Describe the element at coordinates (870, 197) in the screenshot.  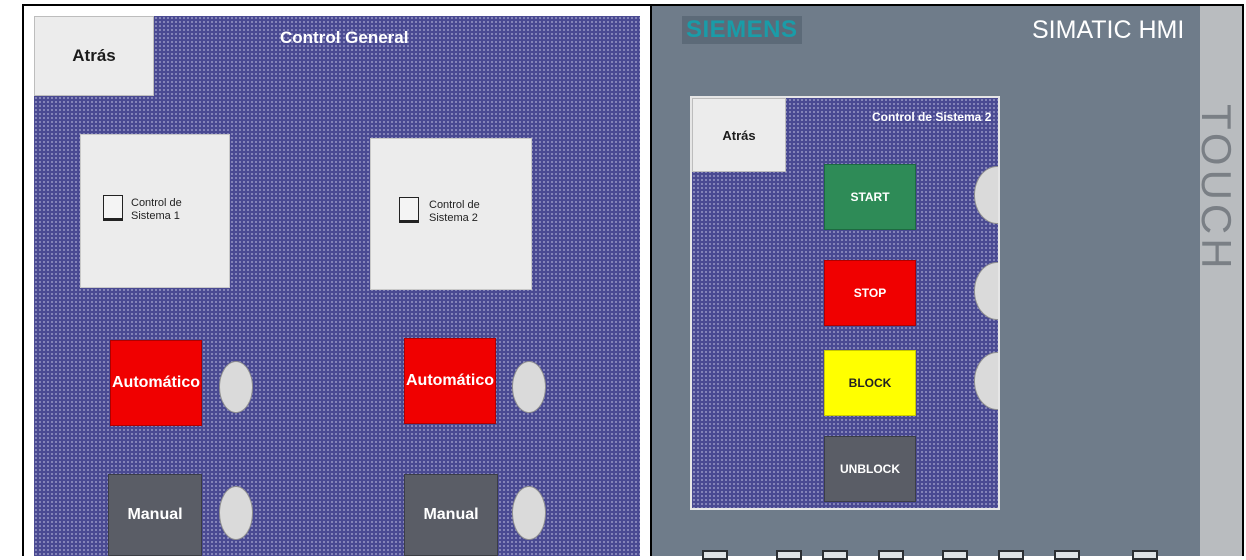
I see `start-button: START` at that location.